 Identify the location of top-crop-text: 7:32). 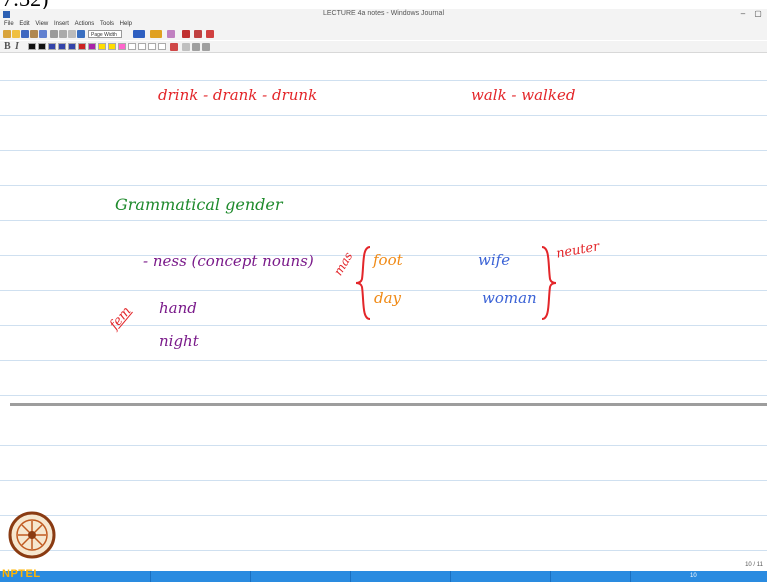
(25, 4).